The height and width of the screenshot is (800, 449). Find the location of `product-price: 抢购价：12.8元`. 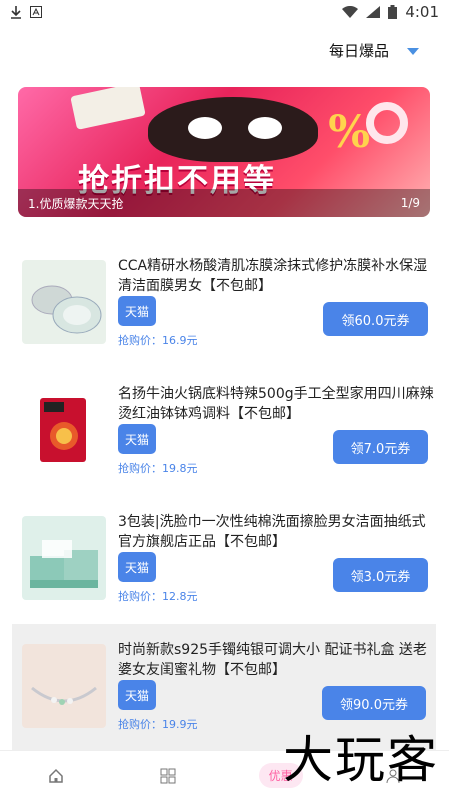

product-price: 抢购价：12.8元 is located at coordinates (158, 596).